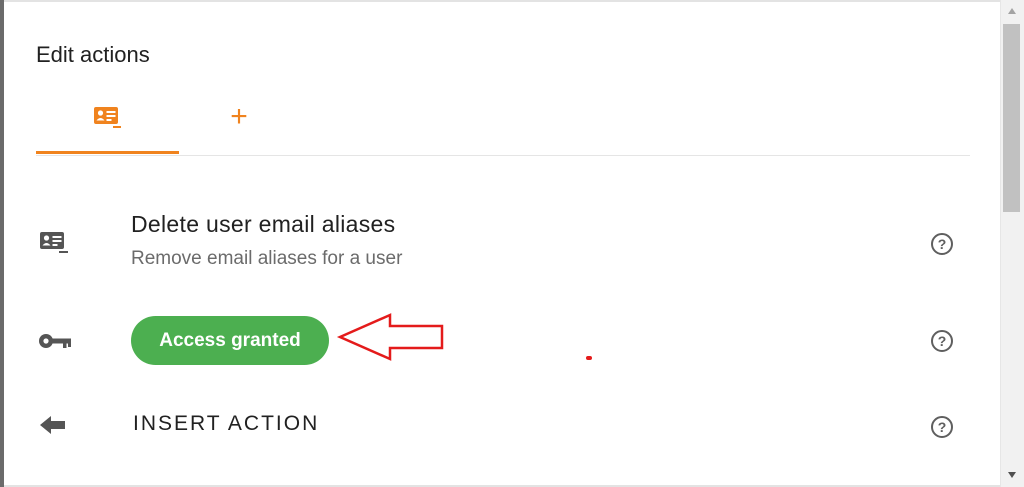 This screenshot has height=487, width=1024. I want to click on insert-action-button: INSERT ACTION, so click(226, 424).